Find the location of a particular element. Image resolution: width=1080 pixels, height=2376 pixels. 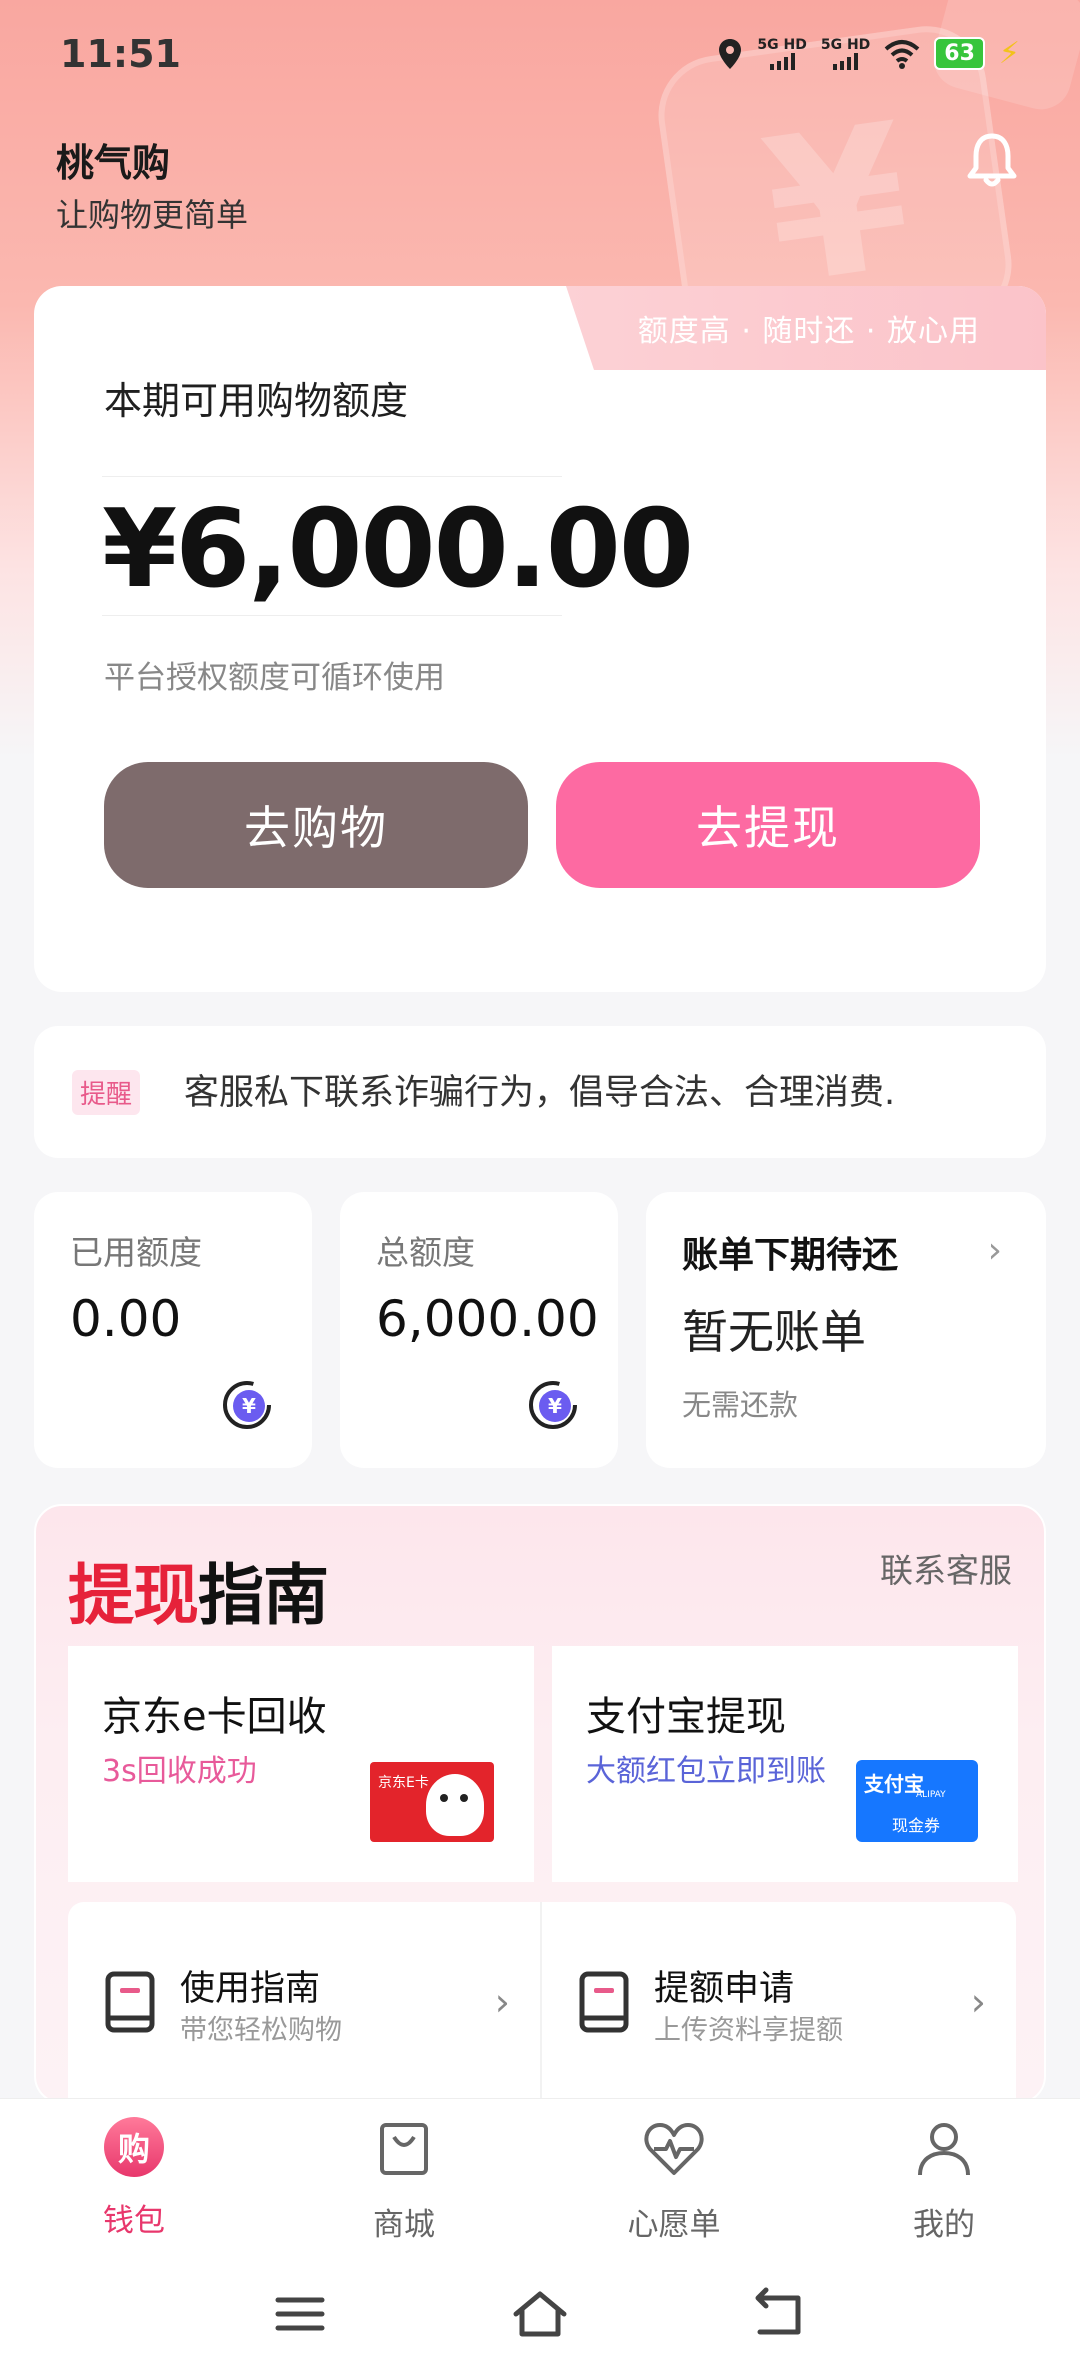

app-title: 桃气购 is located at coordinates (113, 163).